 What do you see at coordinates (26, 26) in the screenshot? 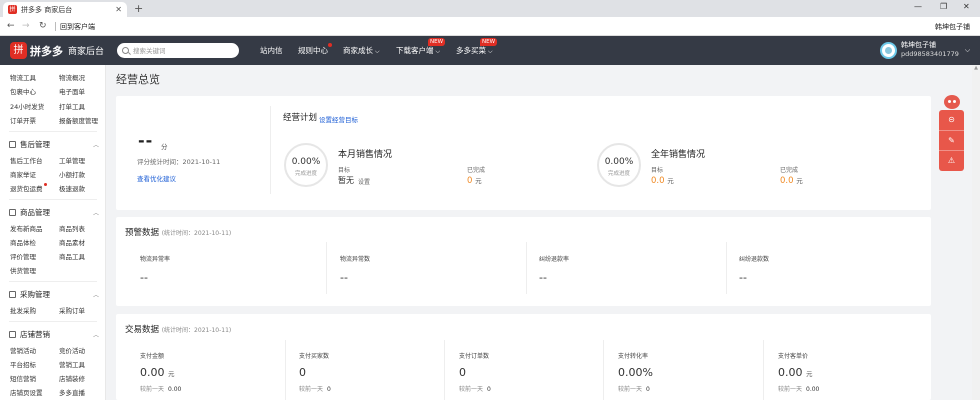
I see `forward-arrow-icon: →` at bounding box center [26, 26].